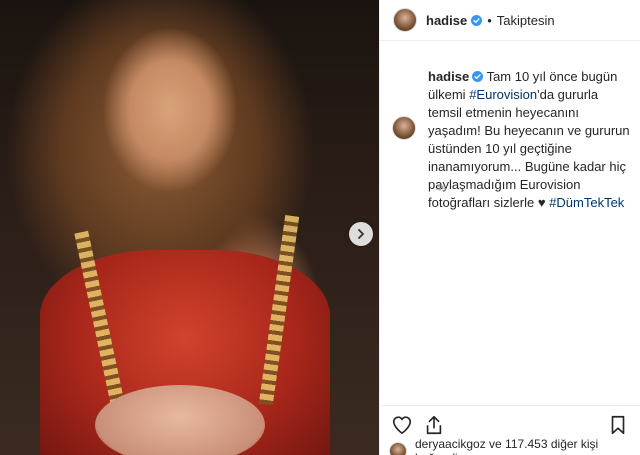 The image size is (640, 455). I want to click on hashtag-link: #Eurovision, so click(503, 94).